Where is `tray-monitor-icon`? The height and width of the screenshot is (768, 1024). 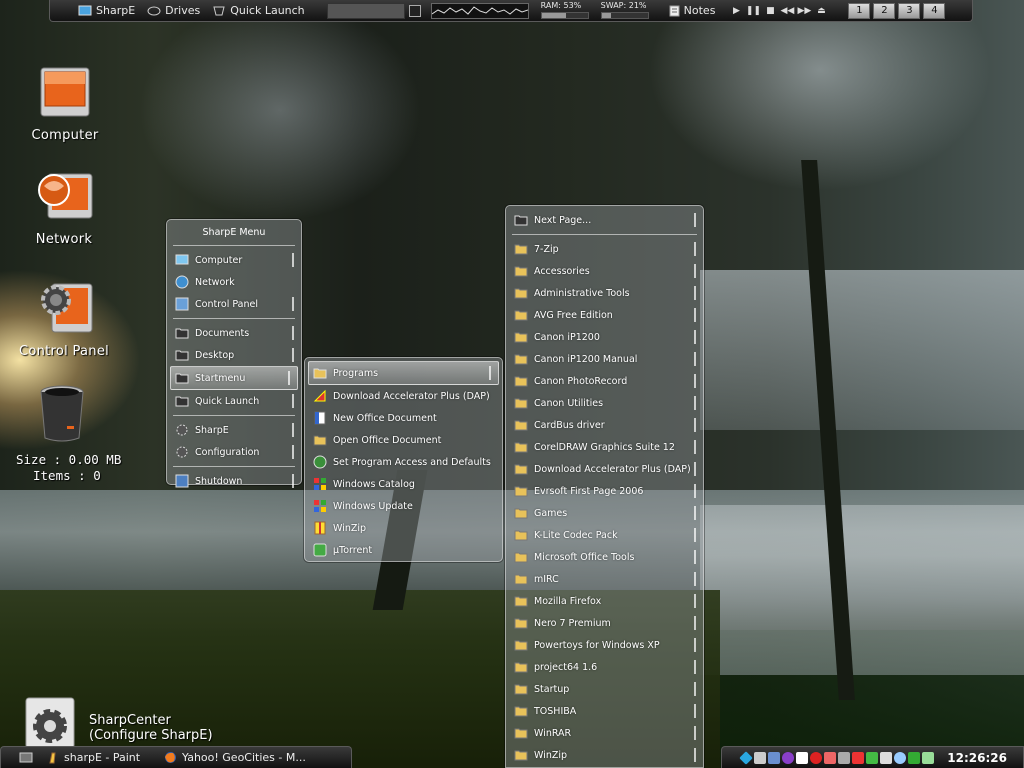 tray-monitor-icon is located at coordinates (760, 757).